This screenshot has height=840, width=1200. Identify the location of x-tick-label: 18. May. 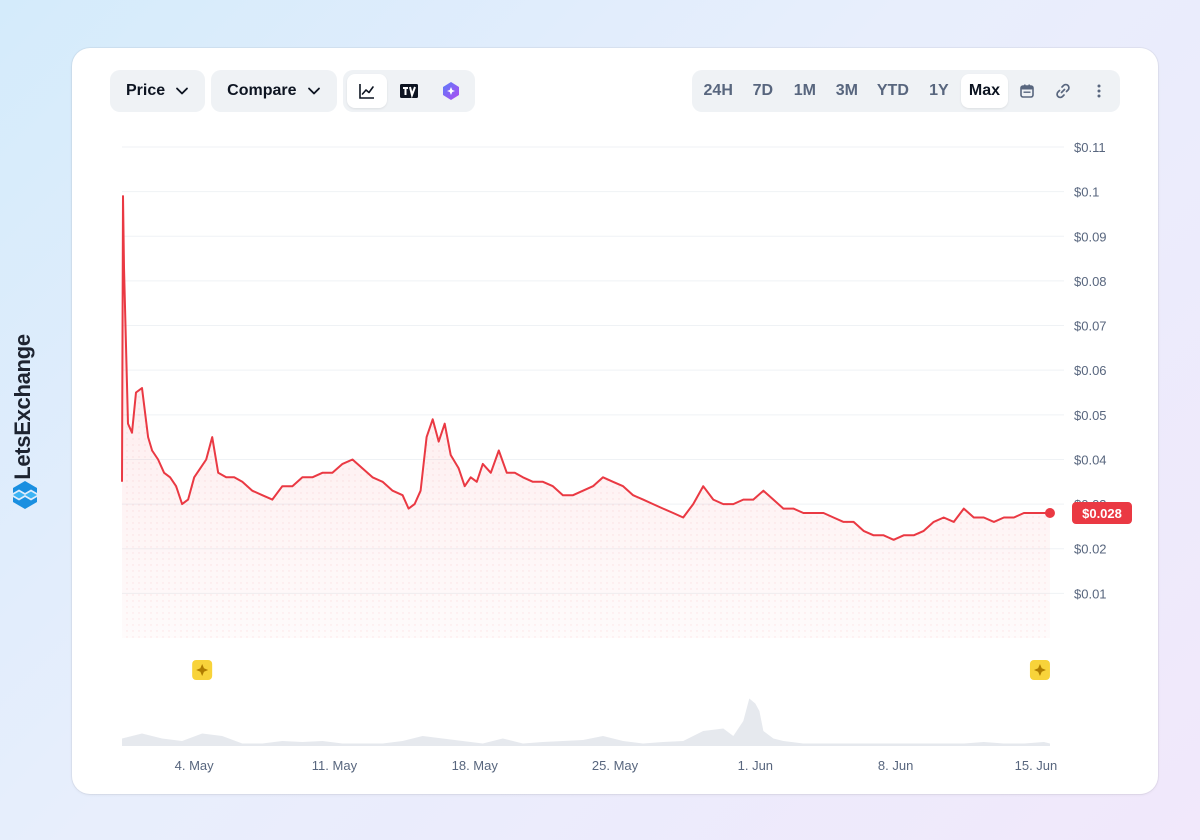
(475, 765).